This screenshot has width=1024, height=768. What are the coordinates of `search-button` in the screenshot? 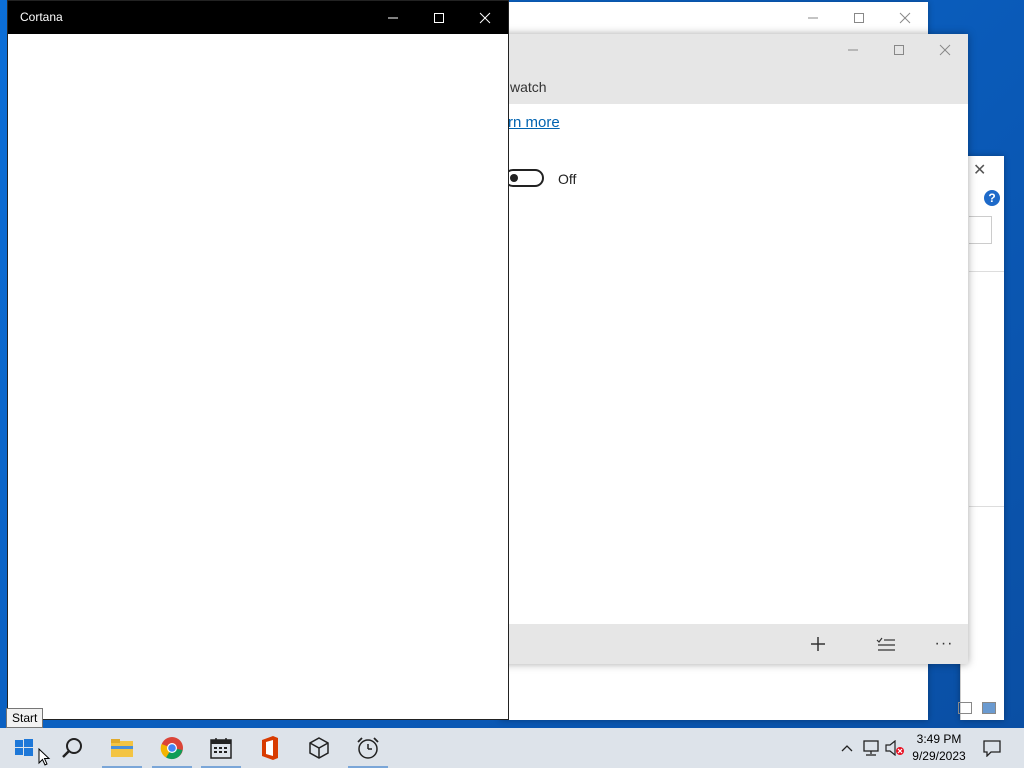 It's located at (72, 748).